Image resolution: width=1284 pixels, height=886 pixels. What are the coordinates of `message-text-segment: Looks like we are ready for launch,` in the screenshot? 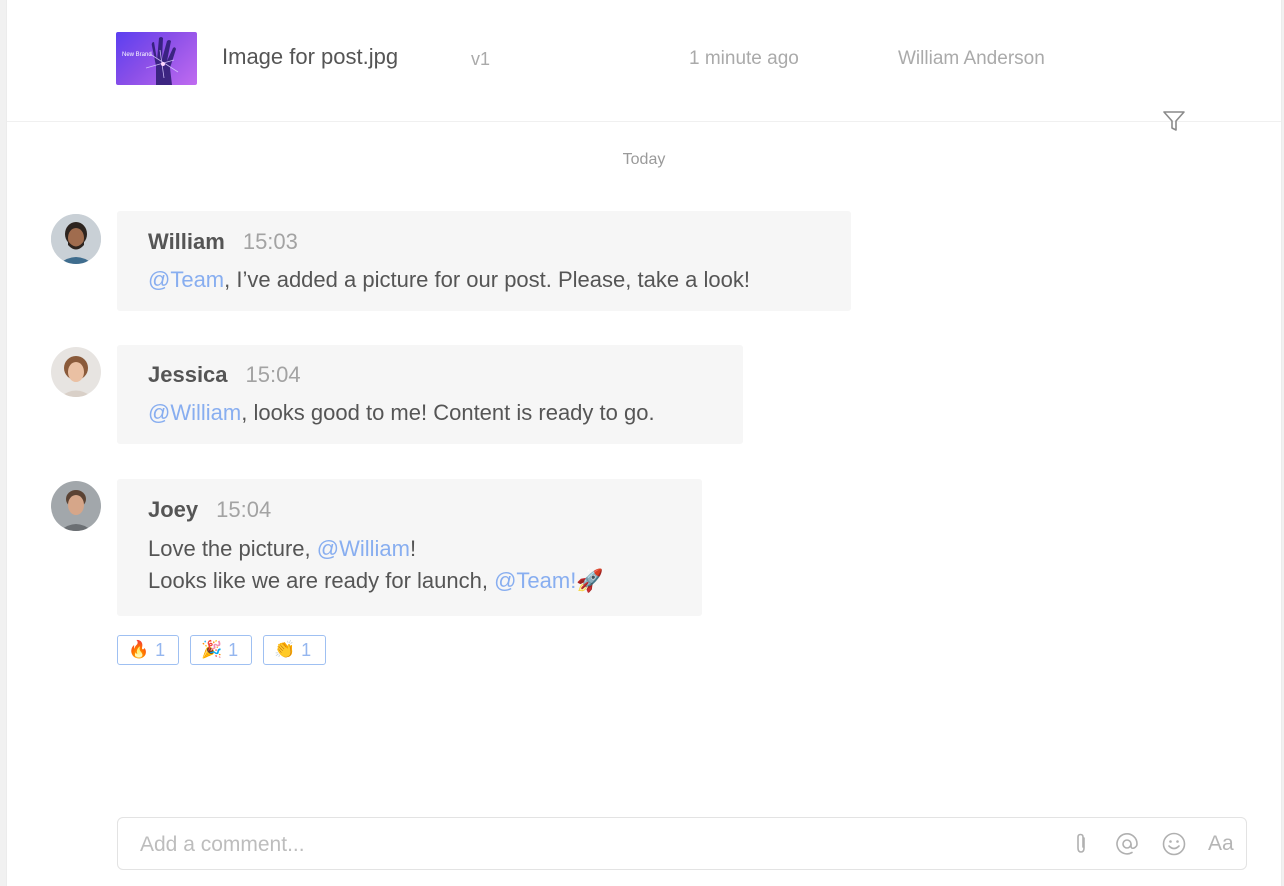 It's located at (321, 580).